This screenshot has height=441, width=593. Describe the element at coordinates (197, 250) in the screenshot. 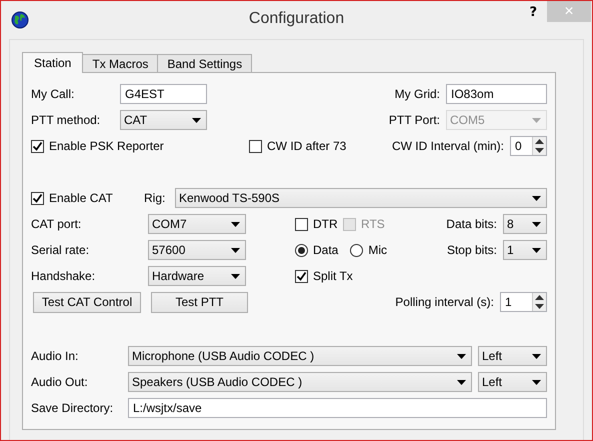

I see `dropdown: 57600` at that location.